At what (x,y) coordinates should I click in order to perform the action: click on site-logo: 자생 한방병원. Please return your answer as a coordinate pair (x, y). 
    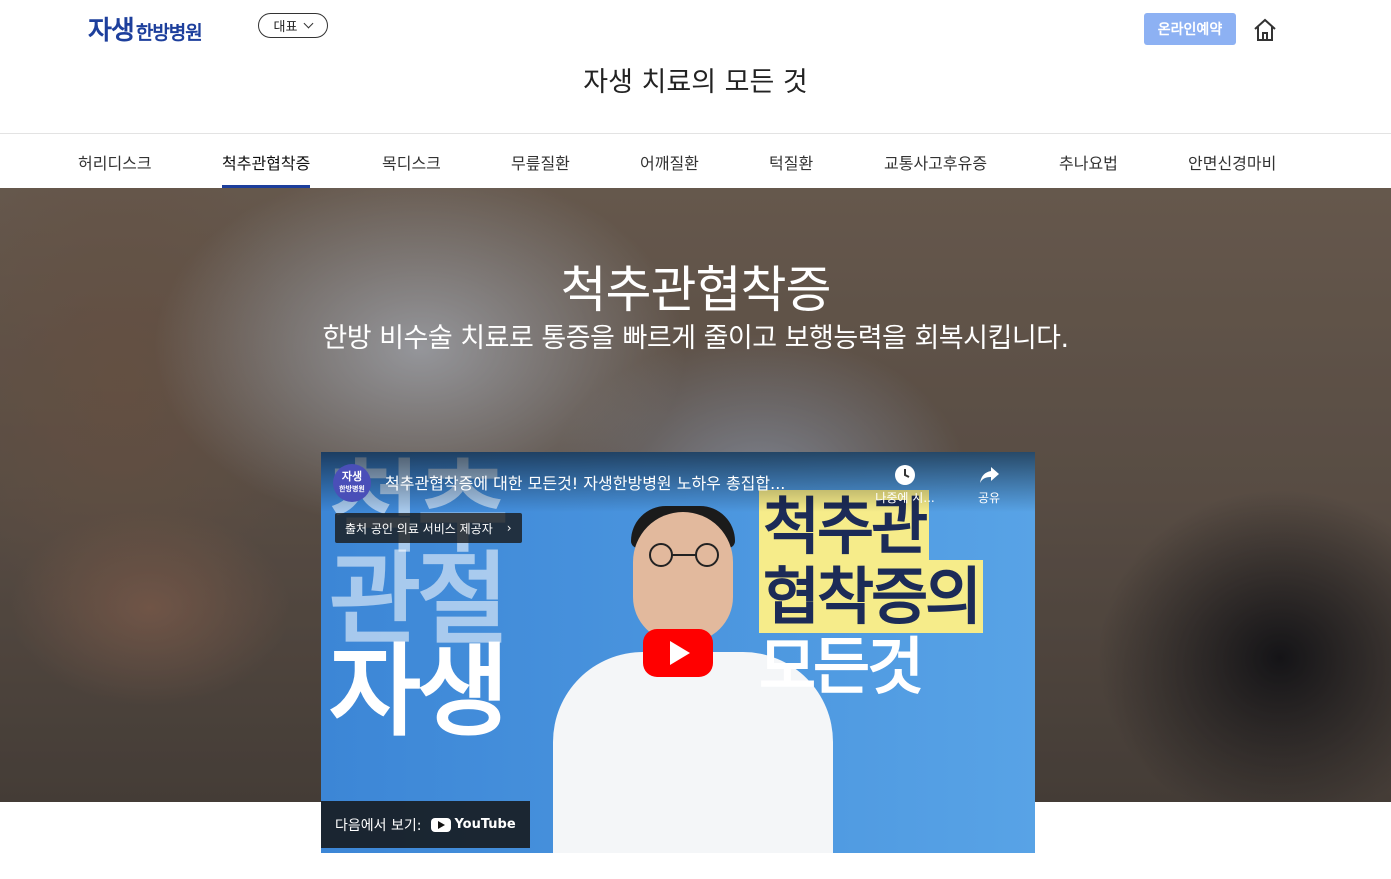
    Looking at the image, I should click on (145, 28).